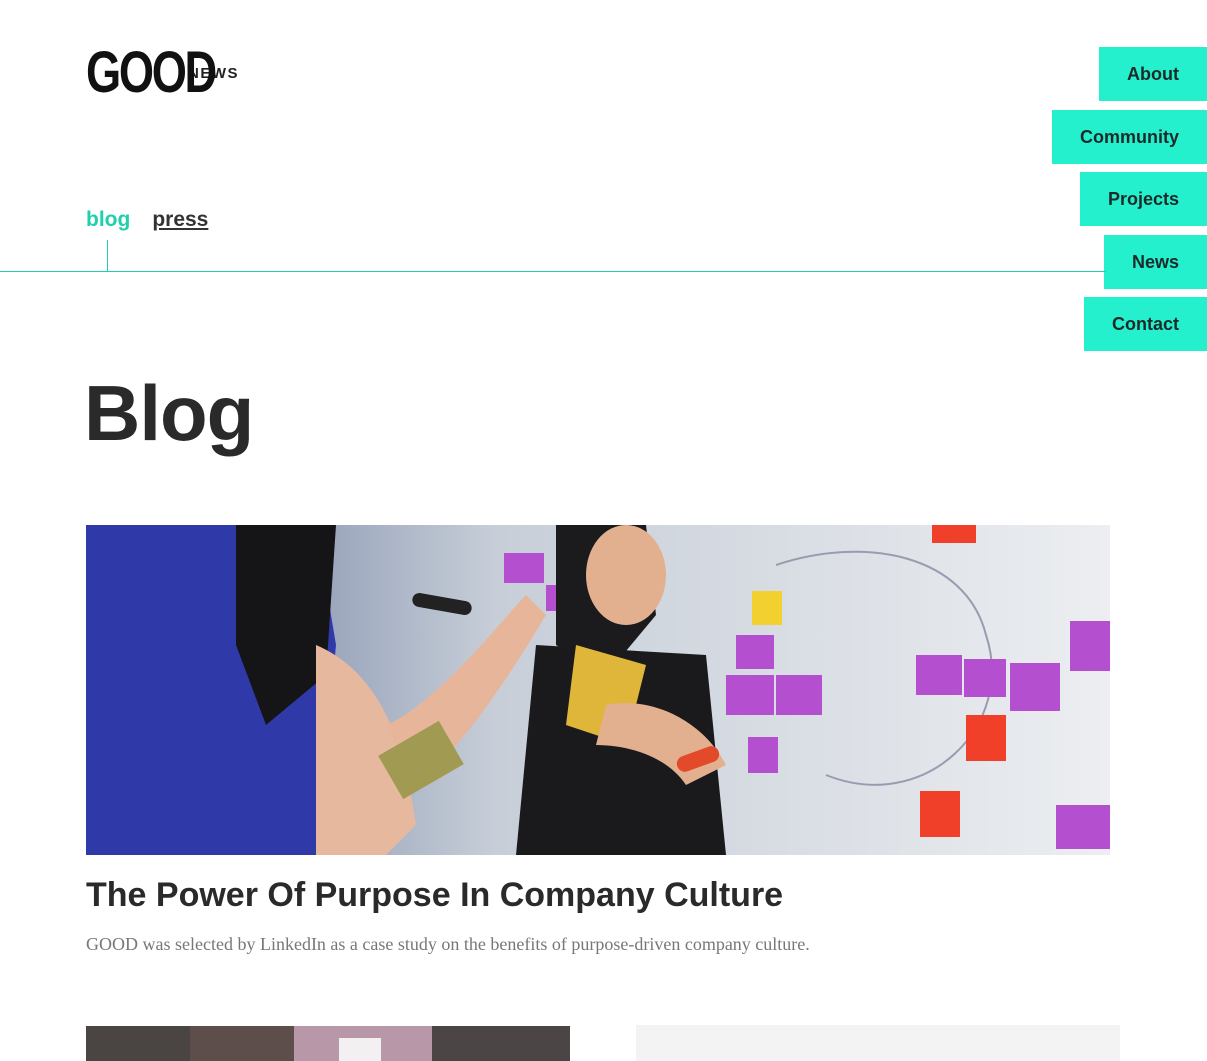  I want to click on subnav-tab-press: press, so click(180, 220).